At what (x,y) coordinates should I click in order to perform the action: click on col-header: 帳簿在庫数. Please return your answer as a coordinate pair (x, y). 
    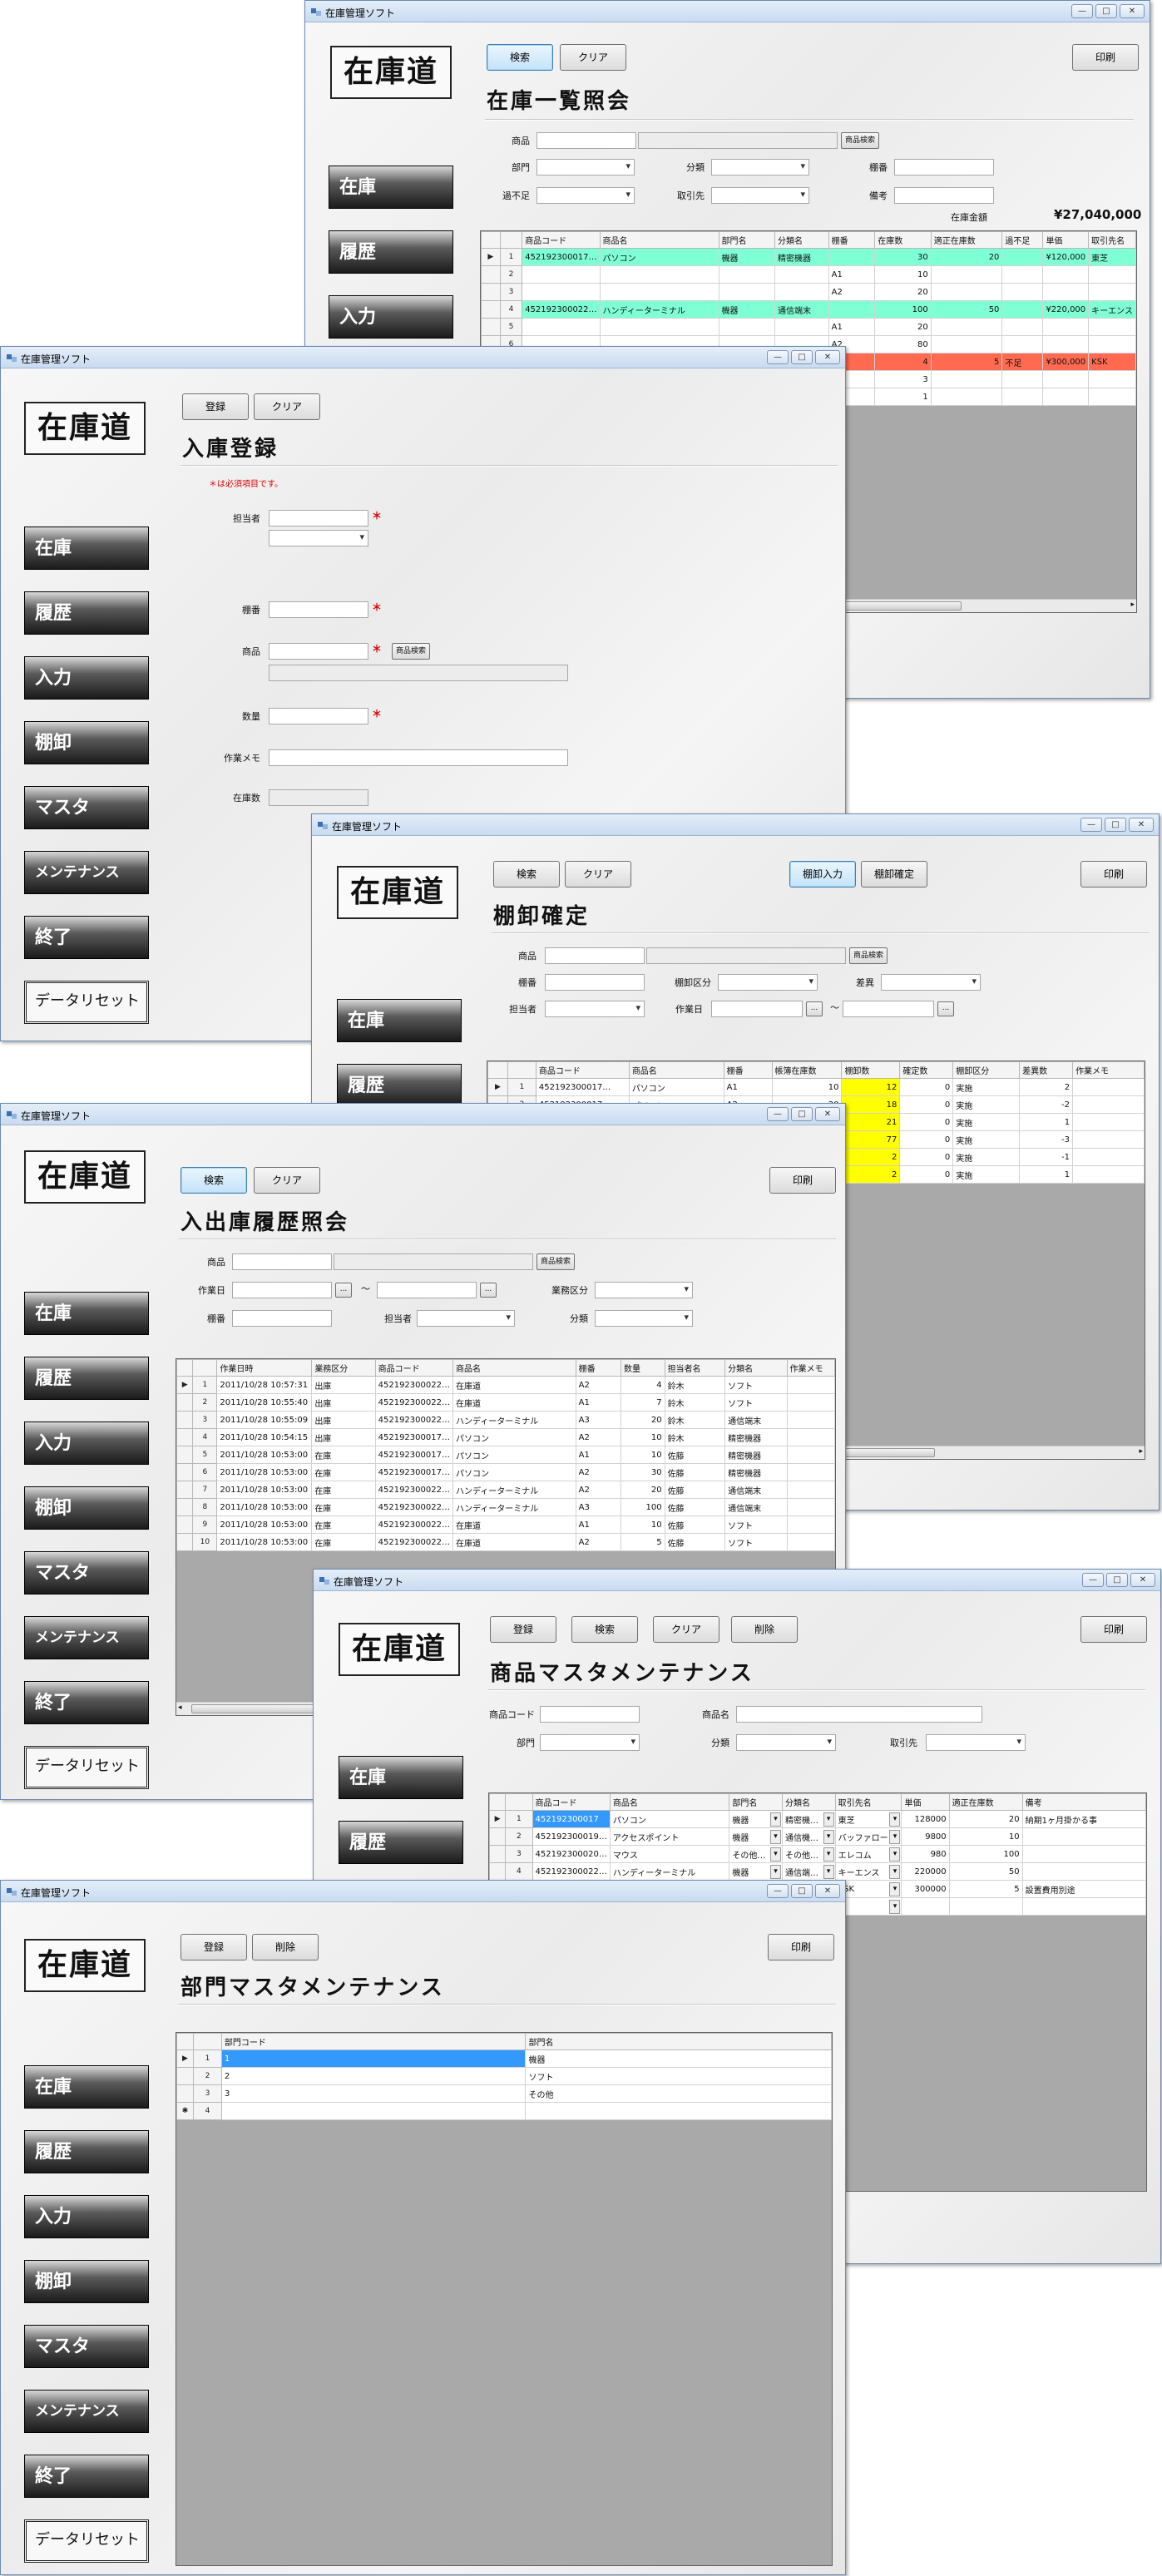
    Looking at the image, I should click on (807, 1070).